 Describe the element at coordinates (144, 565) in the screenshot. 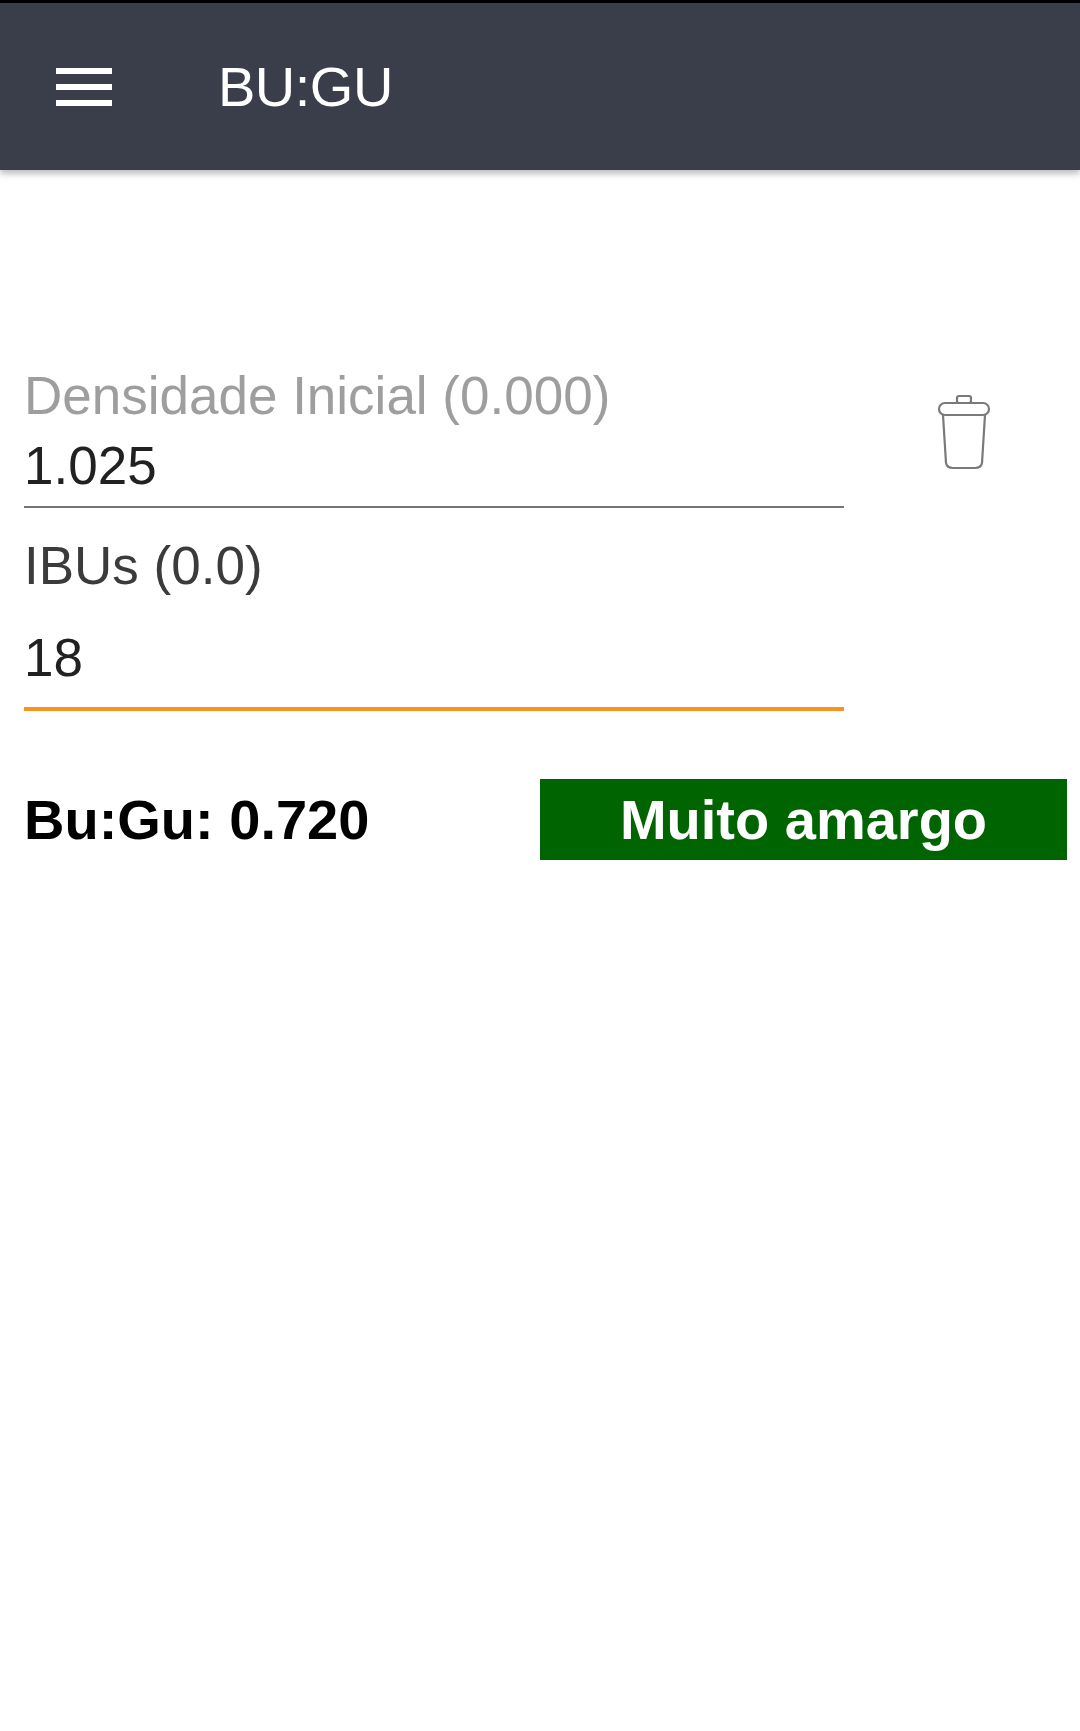

I see `field-label: IBUs (0.0)` at that location.